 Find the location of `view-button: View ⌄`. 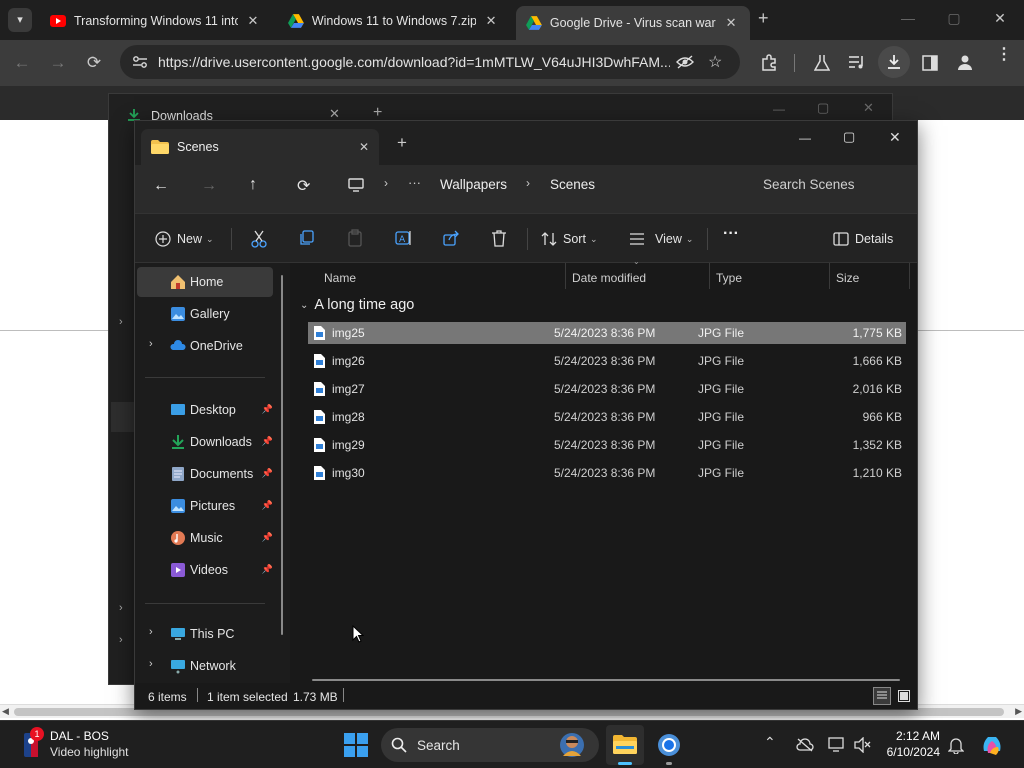

view-button: View ⌄ is located at coordinates (661, 239).